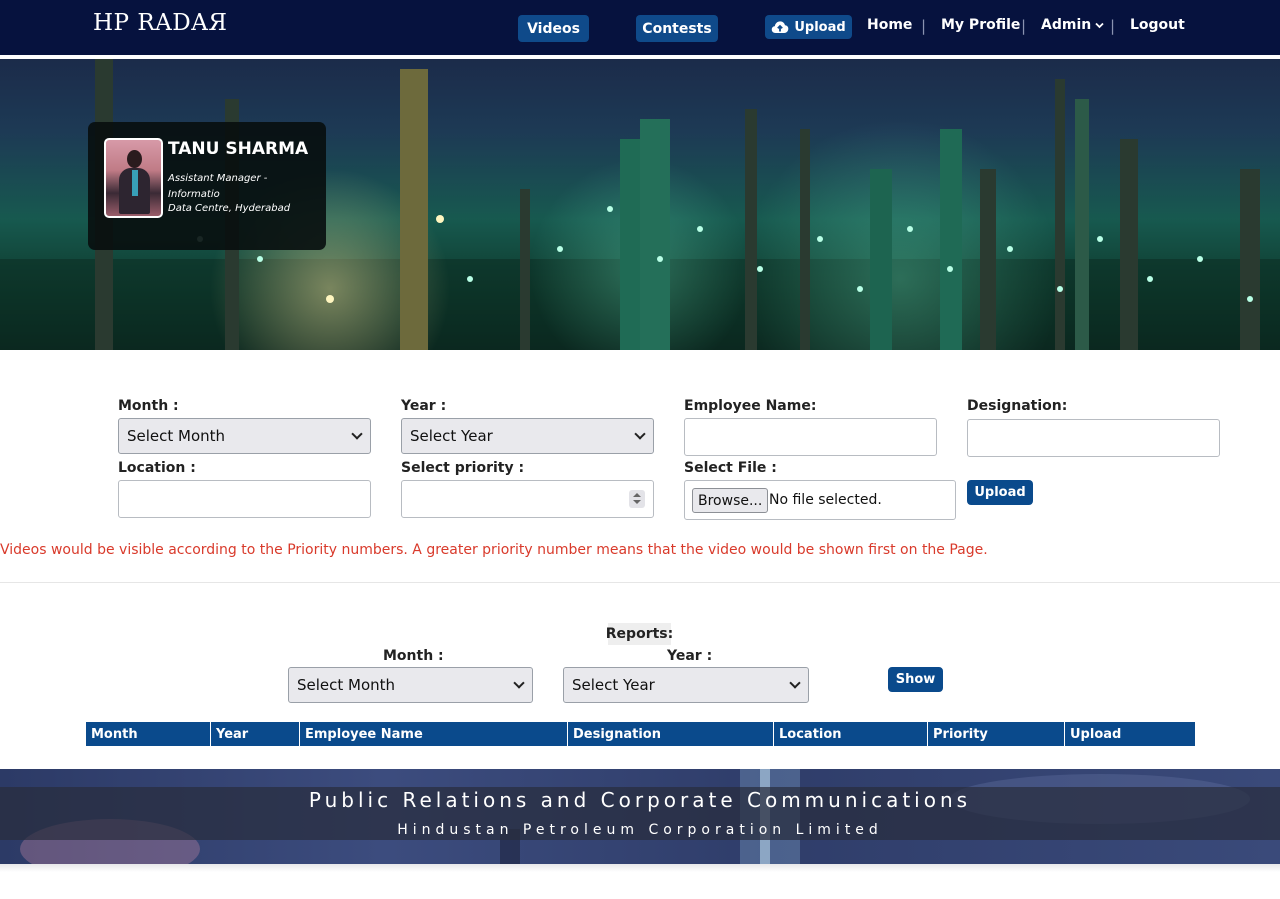 The height and width of the screenshot is (899, 1280). I want to click on footer-shadow, so click(640, 868).